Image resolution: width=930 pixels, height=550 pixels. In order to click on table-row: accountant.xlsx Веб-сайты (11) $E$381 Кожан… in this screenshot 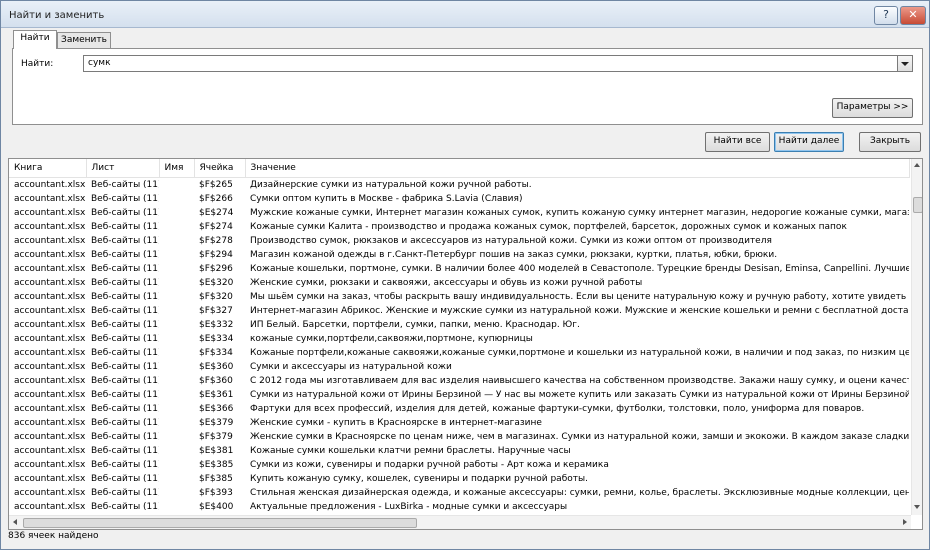, I will do `click(459, 451)`.